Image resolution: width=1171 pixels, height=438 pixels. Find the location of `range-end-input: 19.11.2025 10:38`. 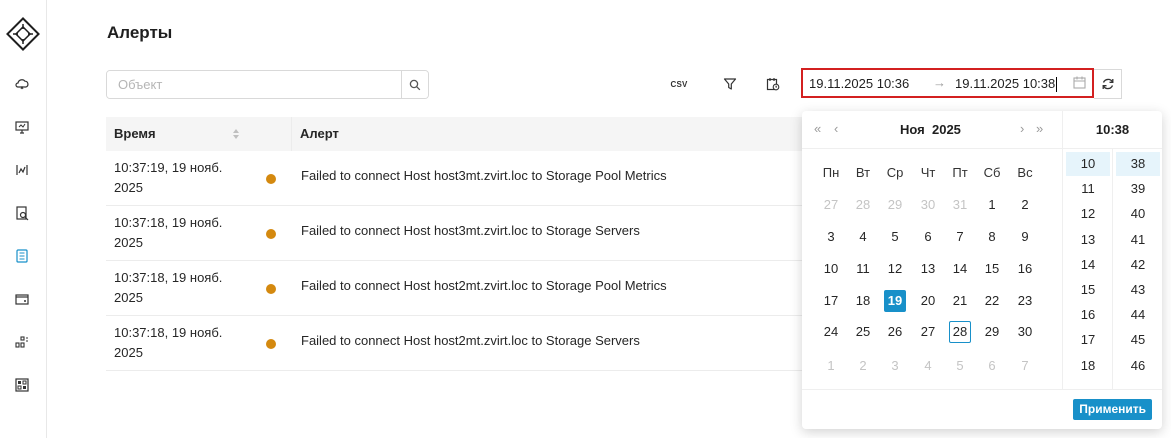

range-end-input: 19.11.2025 10:38 is located at coordinates (1006, 84).